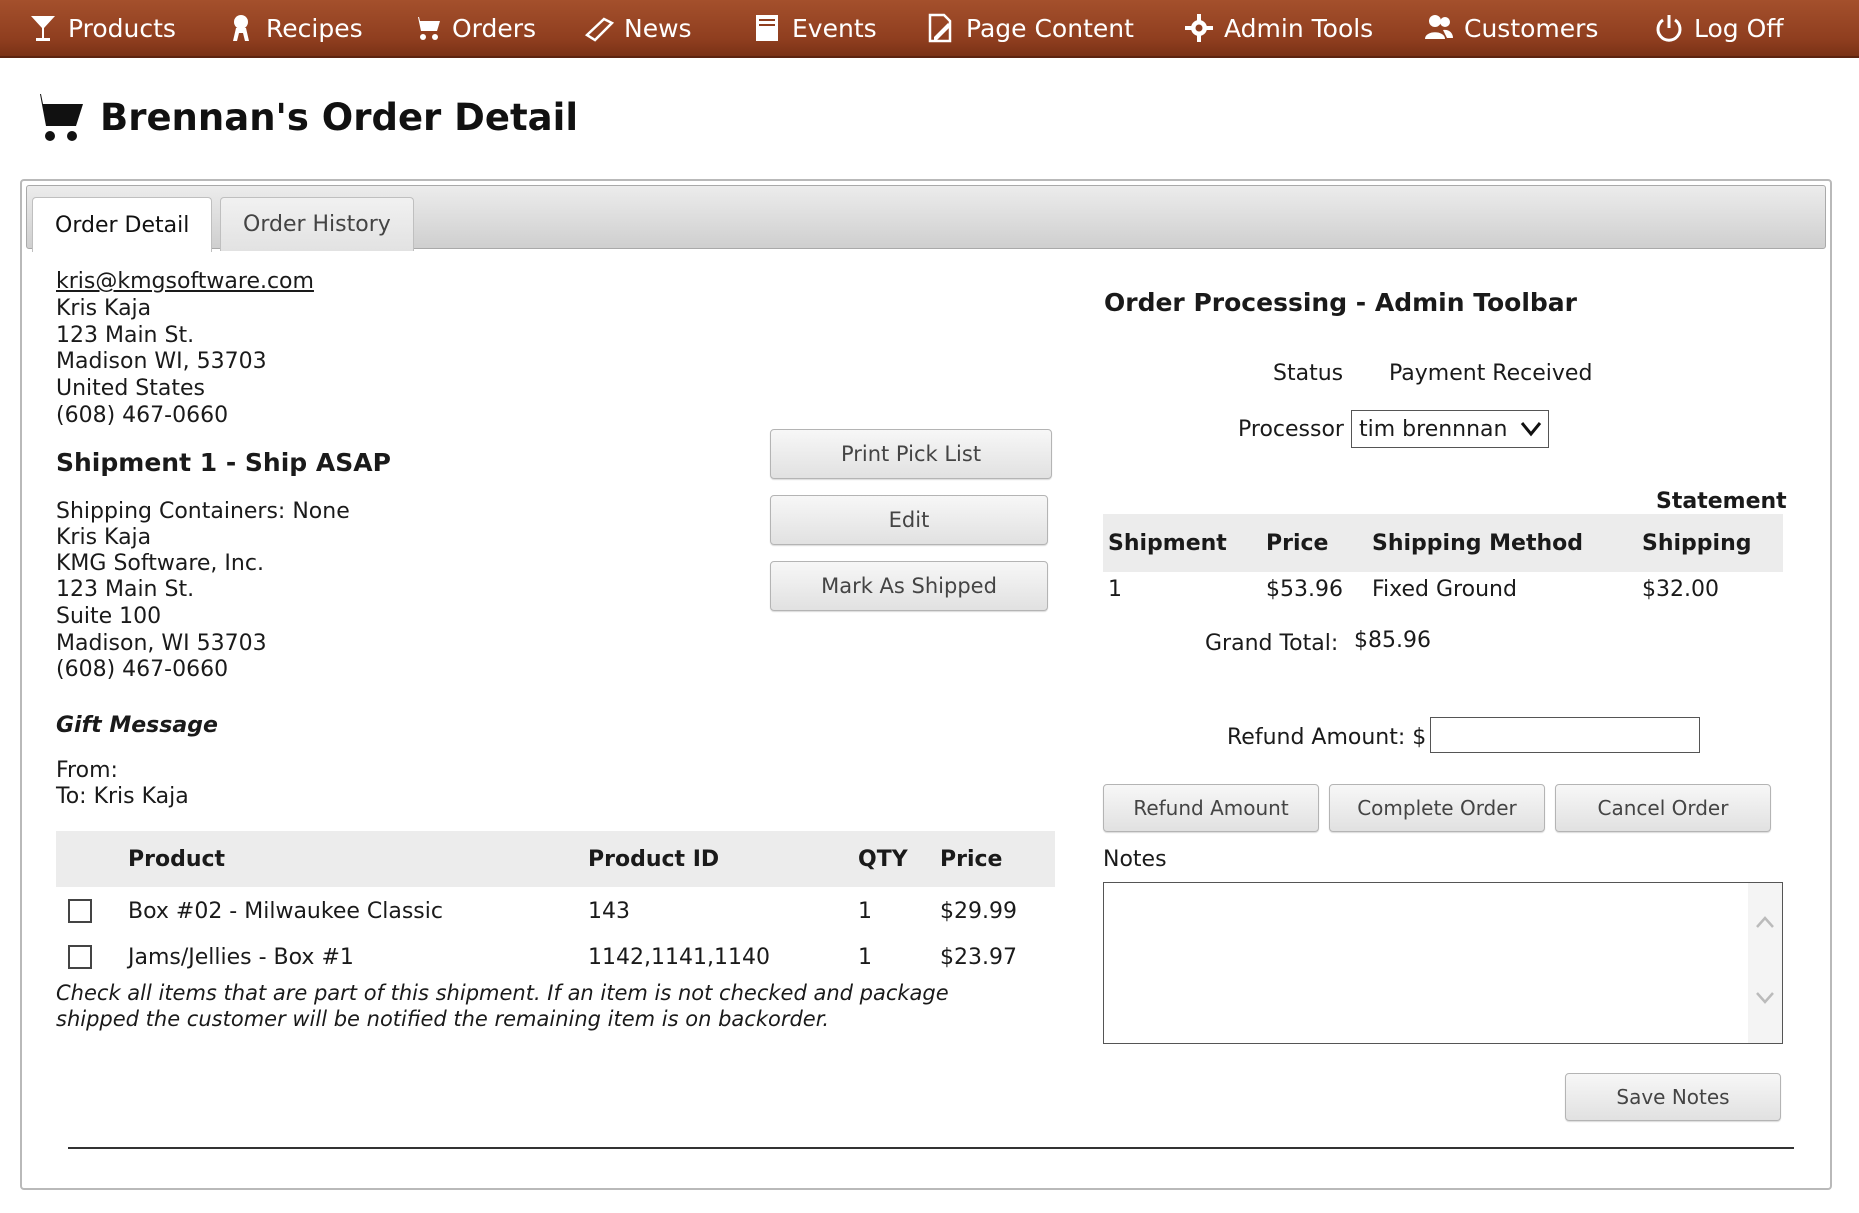 The height and width of the screenshot is (1213, 1859). I want to click on shipment-street: 123 Main St., so click(125, 589).